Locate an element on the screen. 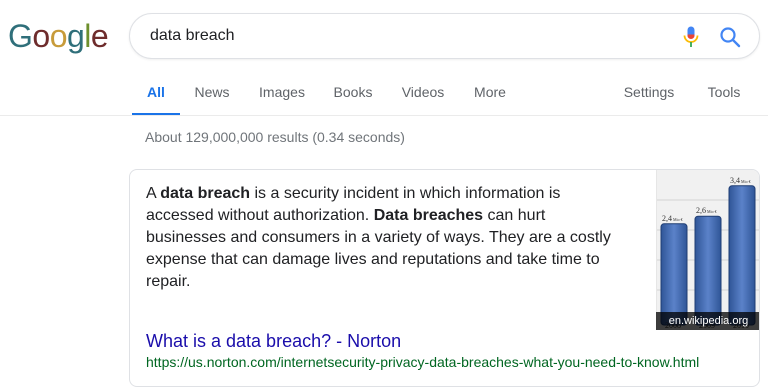 The height and width of the screenshot is (392, 768). logo-letter: g is located at coordinates (75, 36).